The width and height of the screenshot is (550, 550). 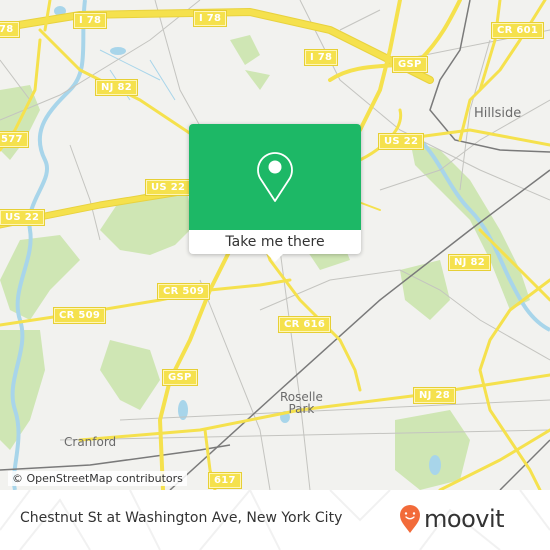 I want to click on map-attribution: © OpenStreetMap contributors, so click(x=97, y=478).